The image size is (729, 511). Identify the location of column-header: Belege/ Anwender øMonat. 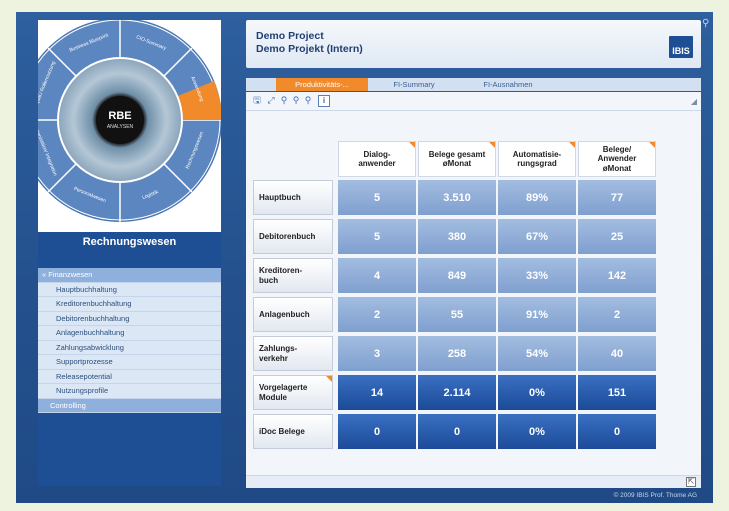
(617, 159).